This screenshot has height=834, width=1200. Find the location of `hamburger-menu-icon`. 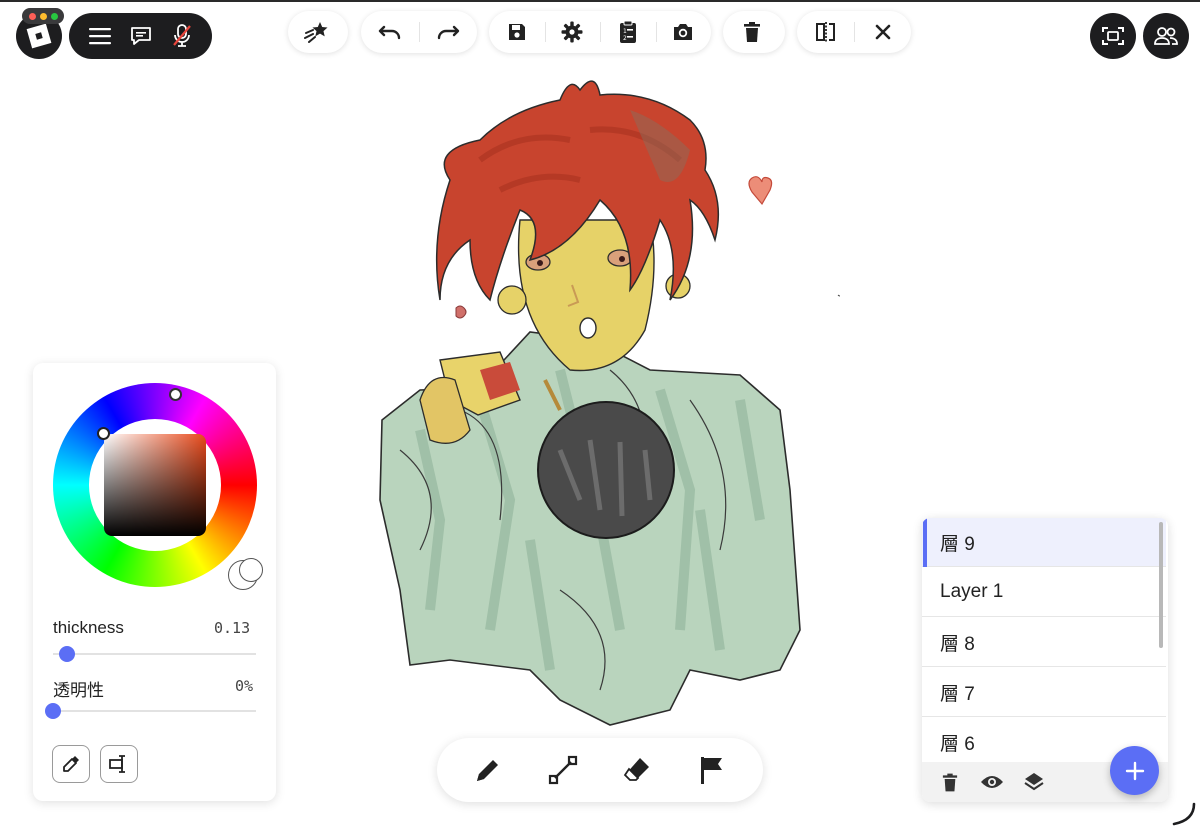

hamburger-menu-icon is located at coordinates (100, 36).